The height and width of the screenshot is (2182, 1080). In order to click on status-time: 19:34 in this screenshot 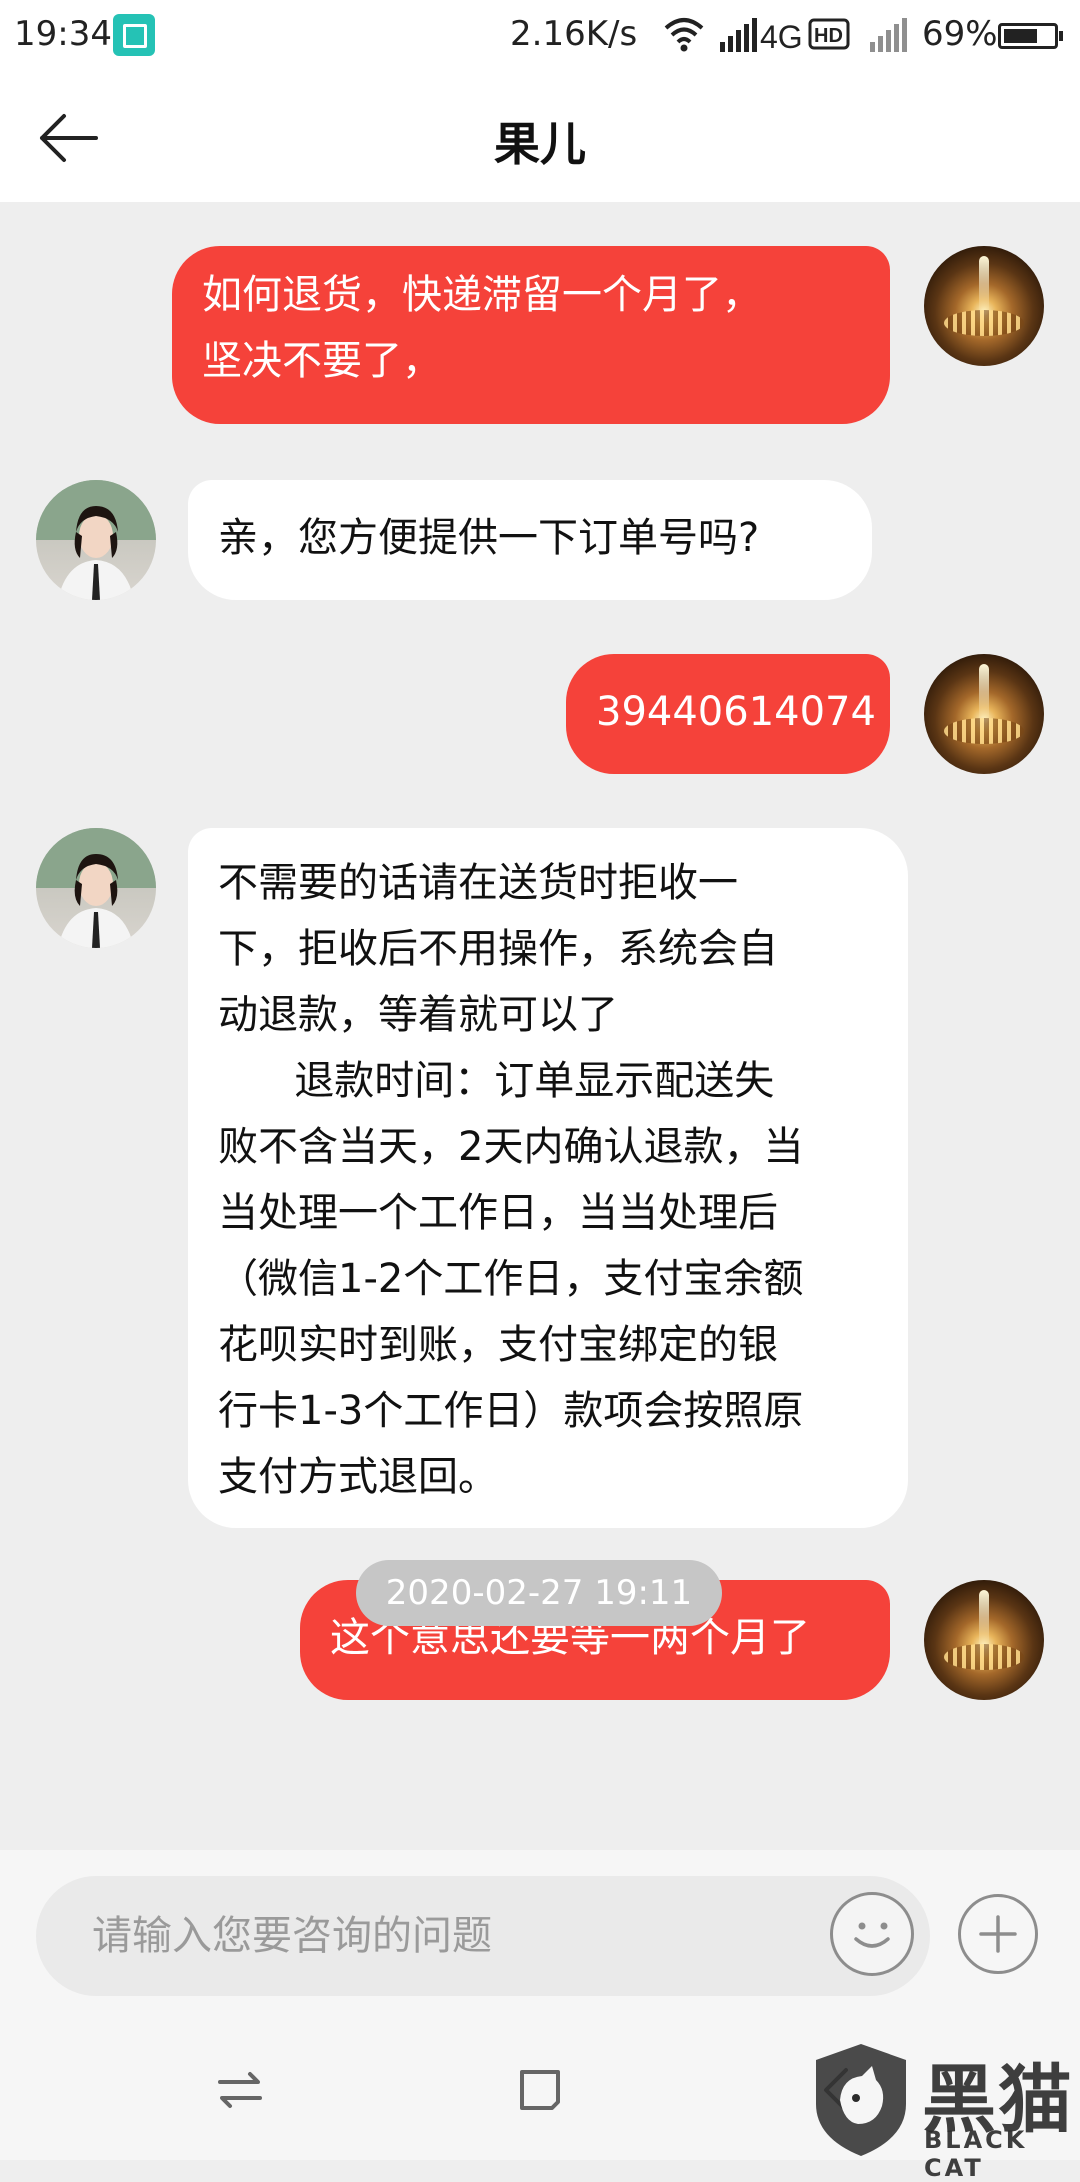, I will do `click(63, 34)`.